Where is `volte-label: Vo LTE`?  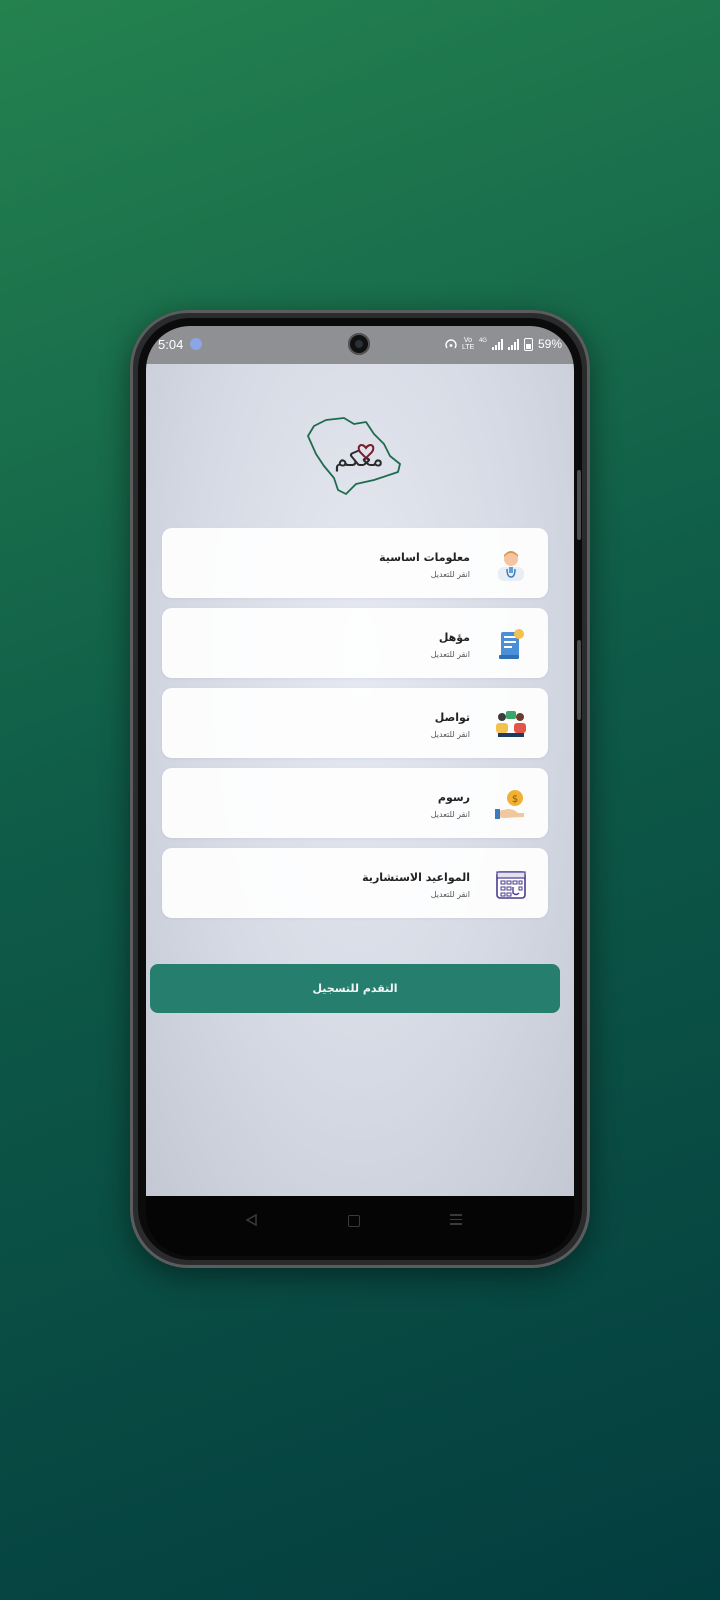 volte-label: Vo LTE is located at coordinates (468, 344).